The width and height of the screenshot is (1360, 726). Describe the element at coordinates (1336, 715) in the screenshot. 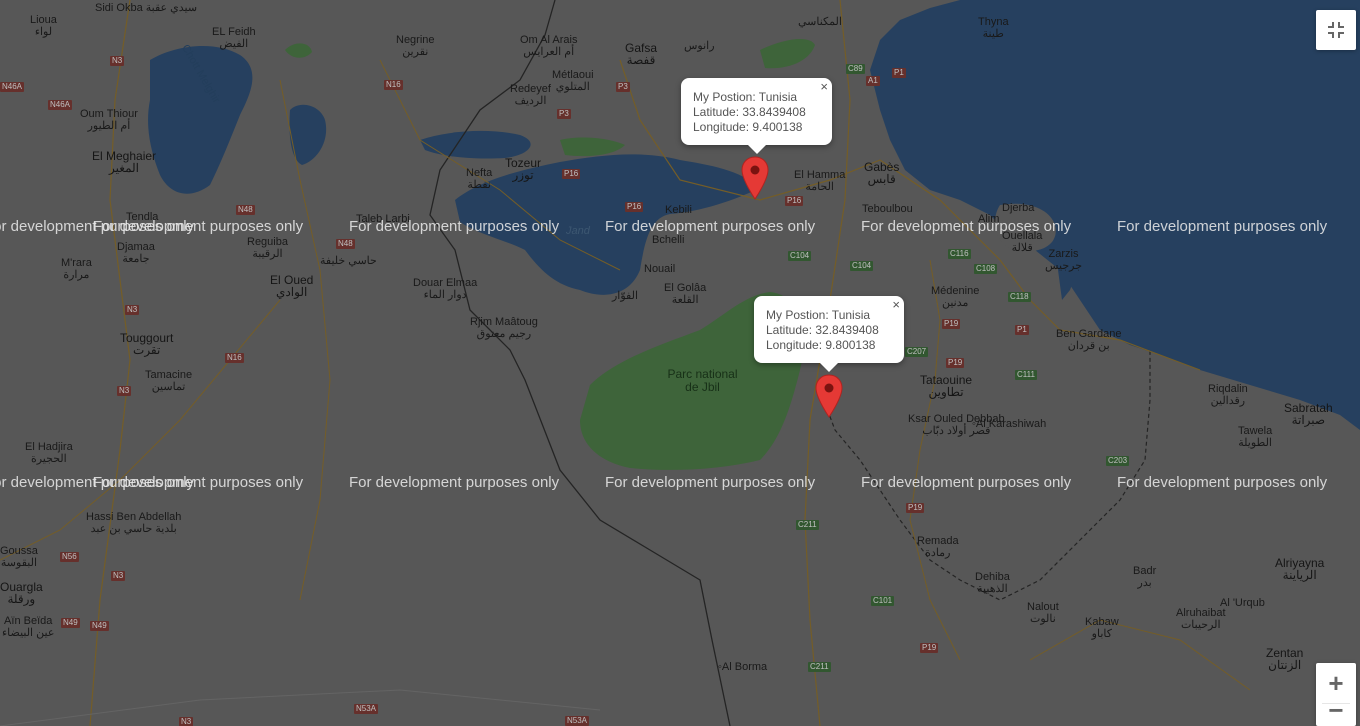

I see `zoom-out-button: −` at that location.